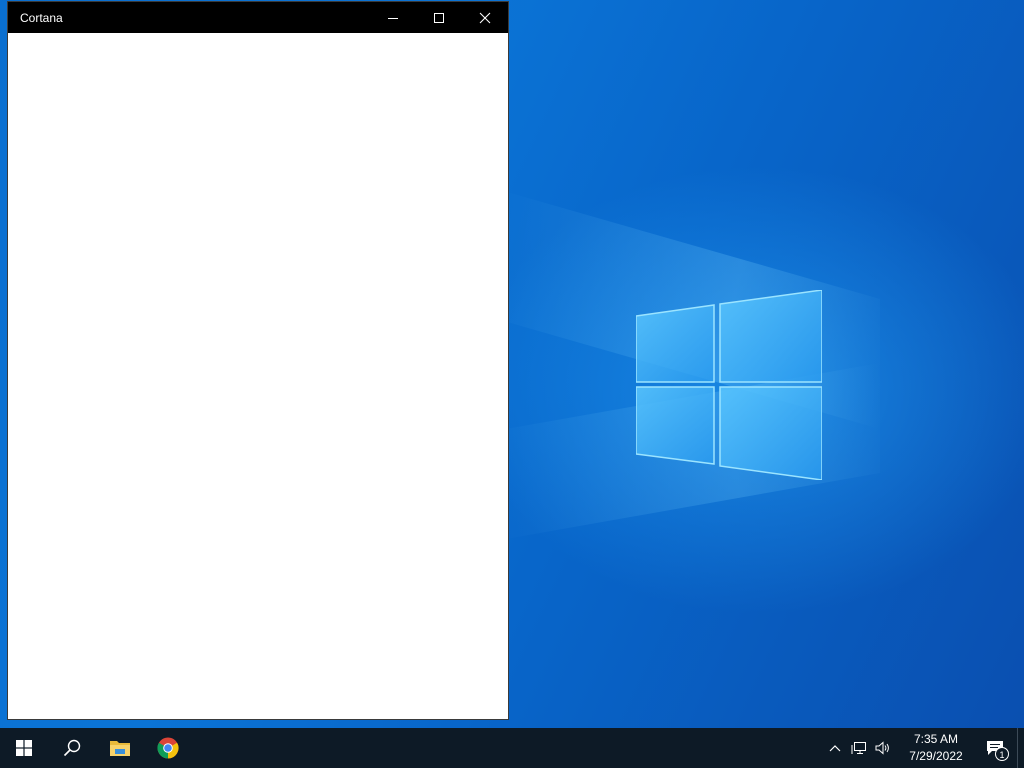  Describe the element at coordinates (258, 17) in the screenshot. I see `title-bar: Cortana` at that location.